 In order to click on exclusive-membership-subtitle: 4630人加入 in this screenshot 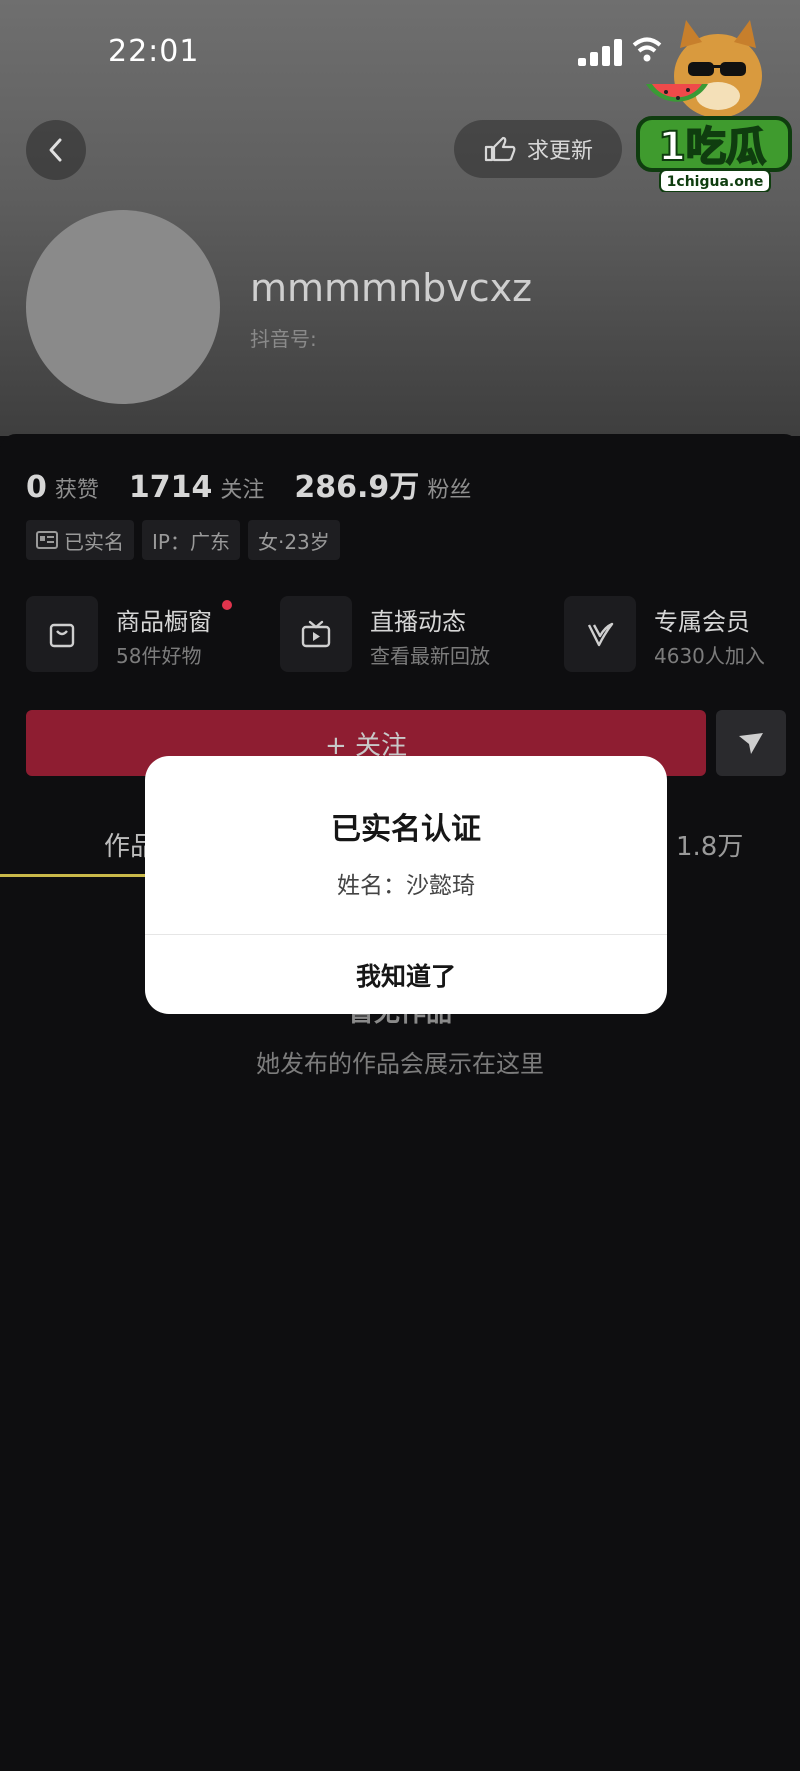, I will do `click(709, 656)`.